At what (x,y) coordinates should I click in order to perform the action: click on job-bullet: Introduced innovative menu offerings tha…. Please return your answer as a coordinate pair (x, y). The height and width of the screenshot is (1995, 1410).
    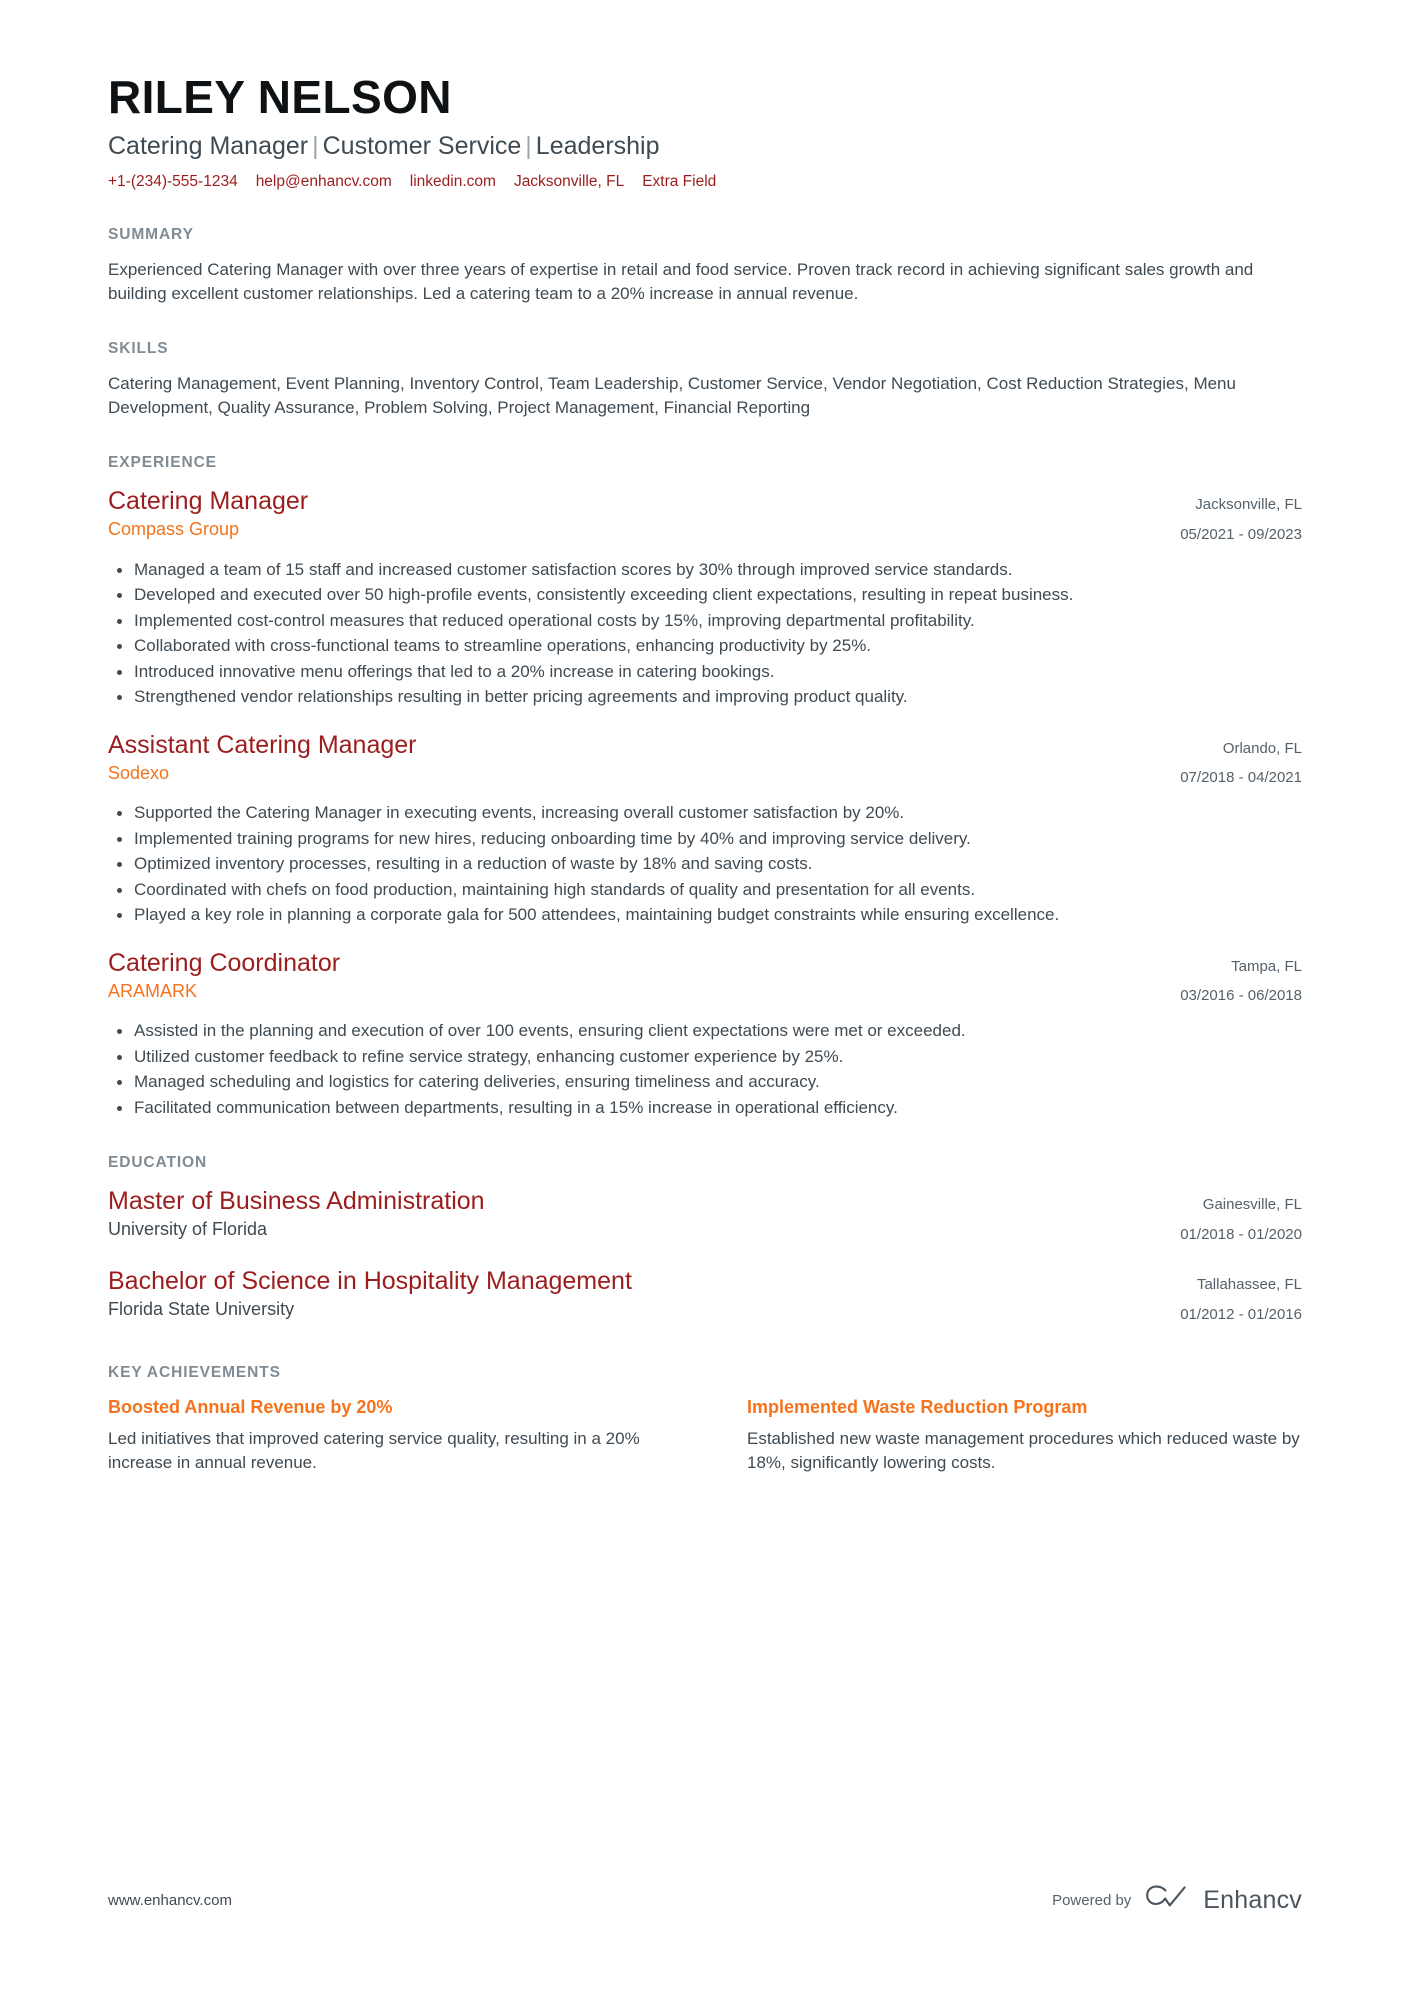
    Looking at the image, I should click on (705, 672).